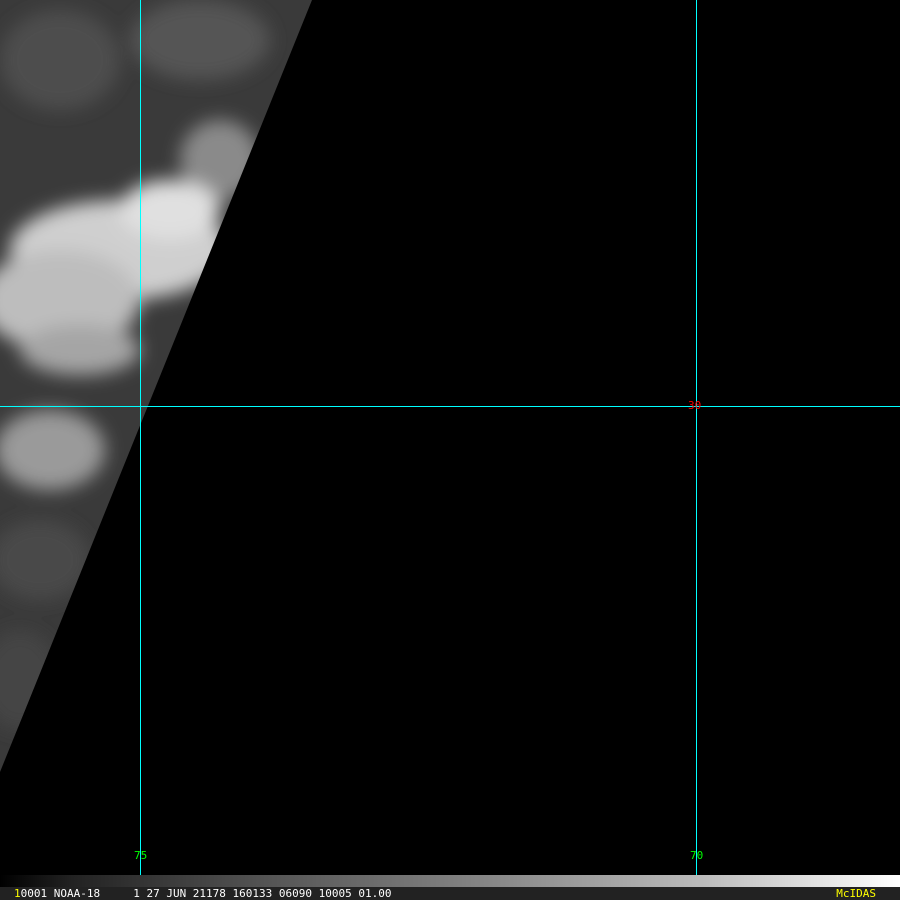  Describe the element at coordinates (450, 881) in the screenshot. I see `grayscale-calibration-bar` at that location.